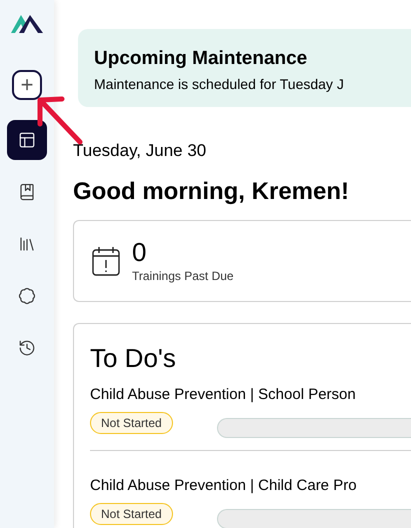 The image size is (411, 528). Describe the element at coordinates (27, 296) in the screenshot. I see `badge-icon` at that location.